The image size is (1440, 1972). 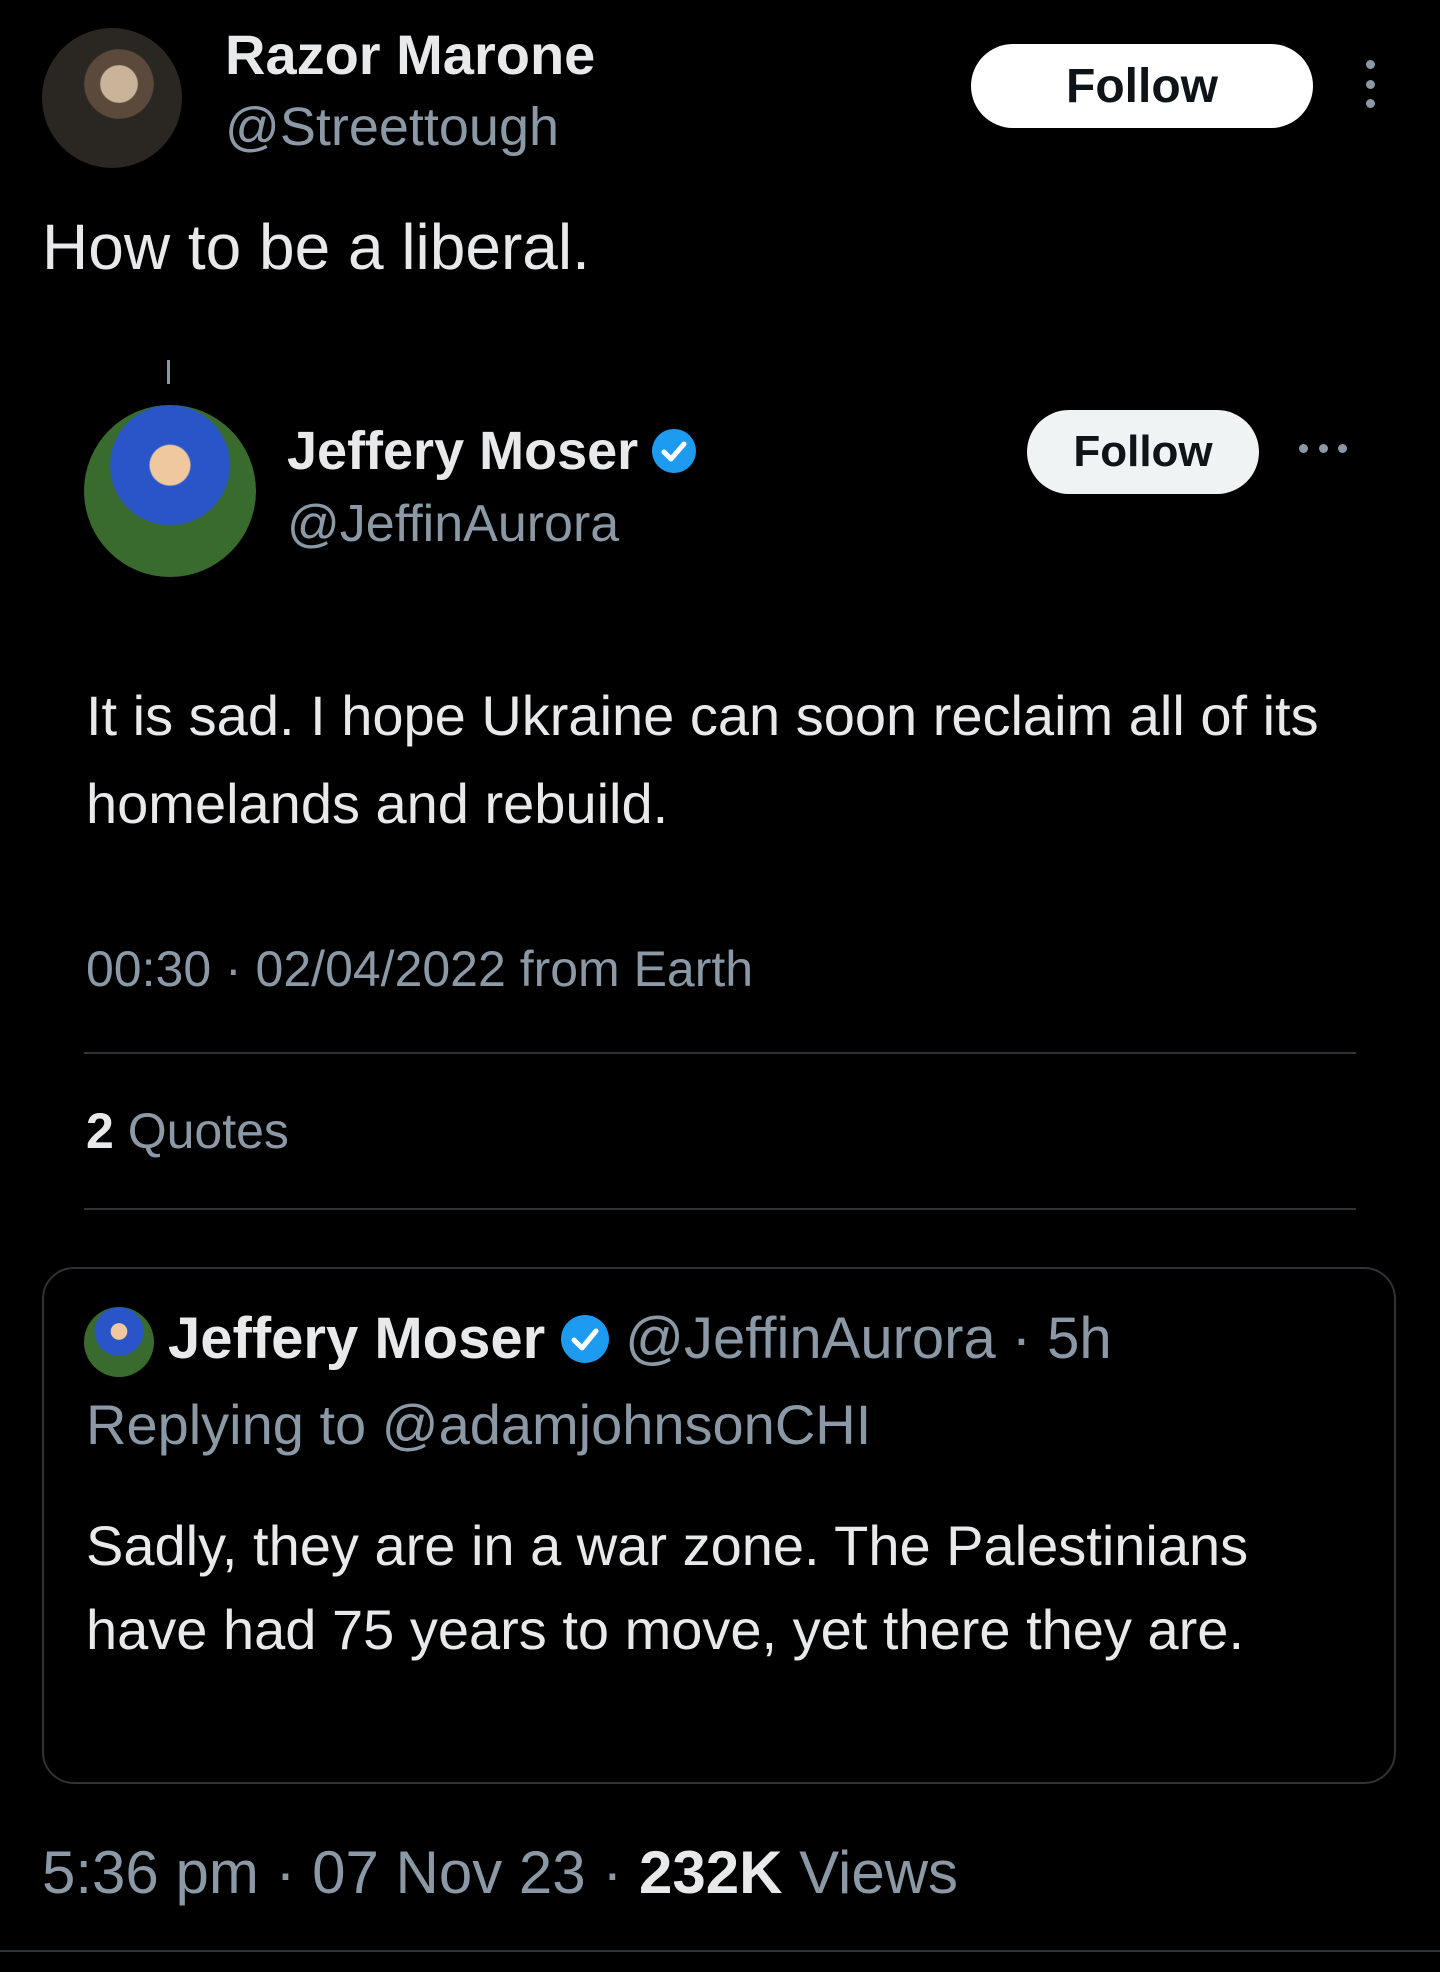 What do you see at coordinates (879, 1872) in the screenshot?
I see `views-label: Views` at bounding box center [879, 1872].